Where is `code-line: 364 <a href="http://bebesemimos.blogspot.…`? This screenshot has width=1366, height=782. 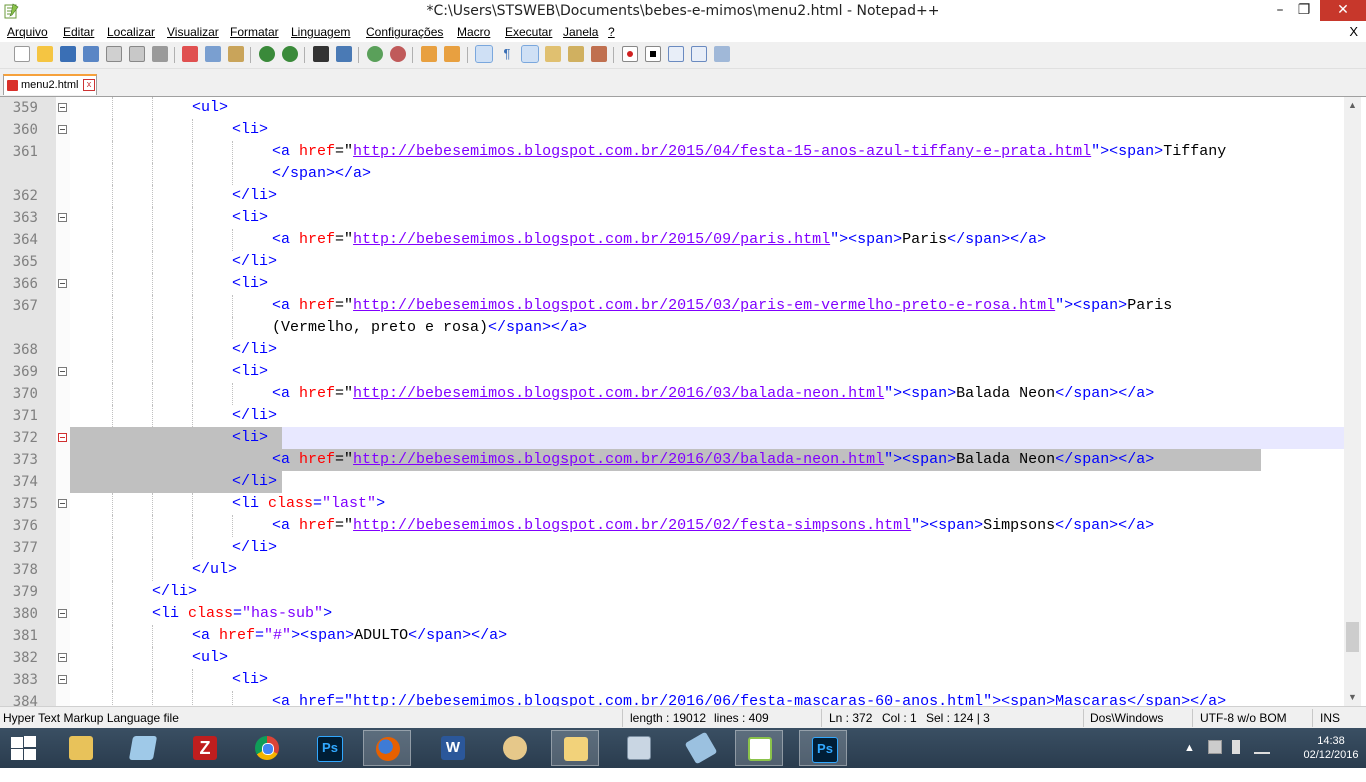
code-line: 364 <a href="http://bebesemimos.blogspot.… is located at coordinates (672, 240).